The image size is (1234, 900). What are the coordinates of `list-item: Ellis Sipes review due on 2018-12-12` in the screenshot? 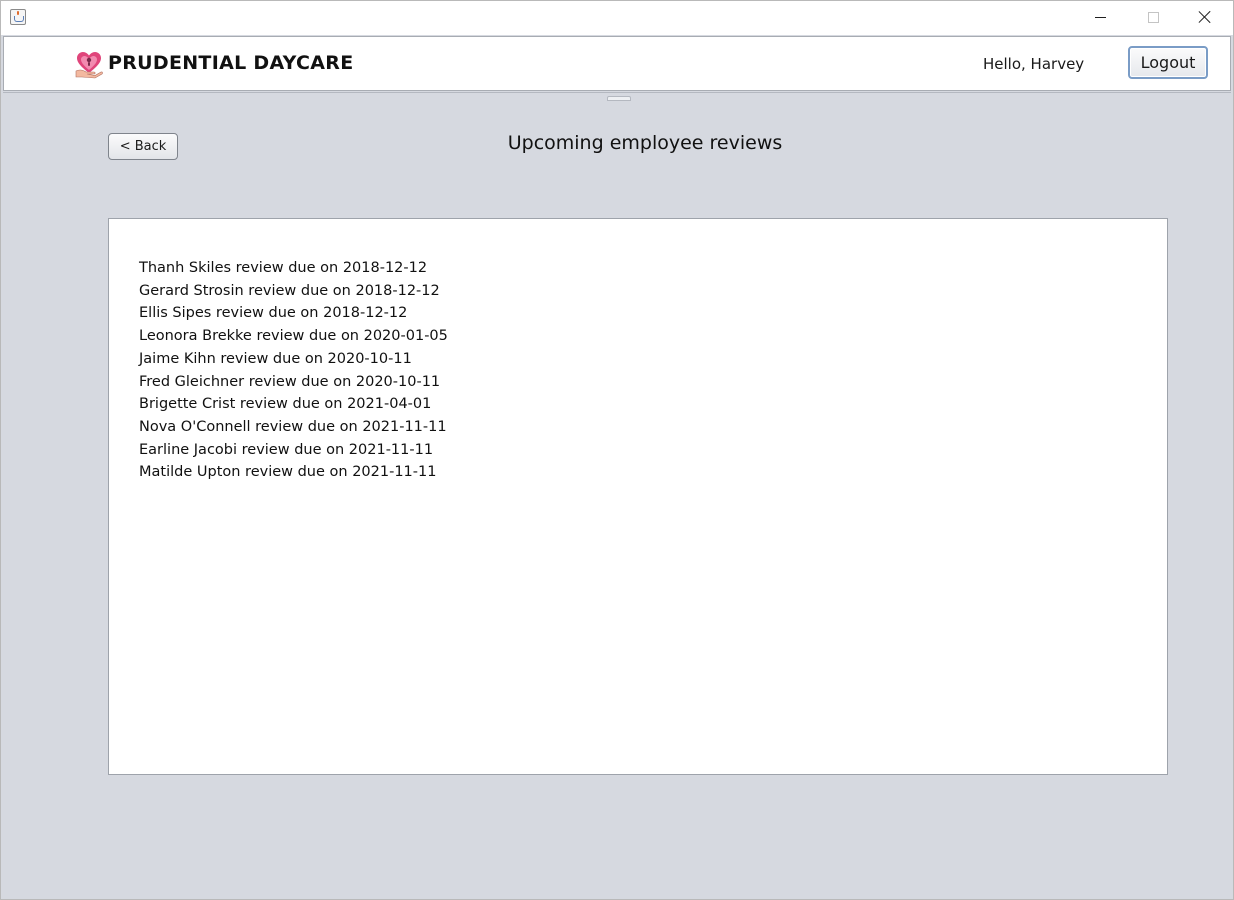 It's located at (273, 313).